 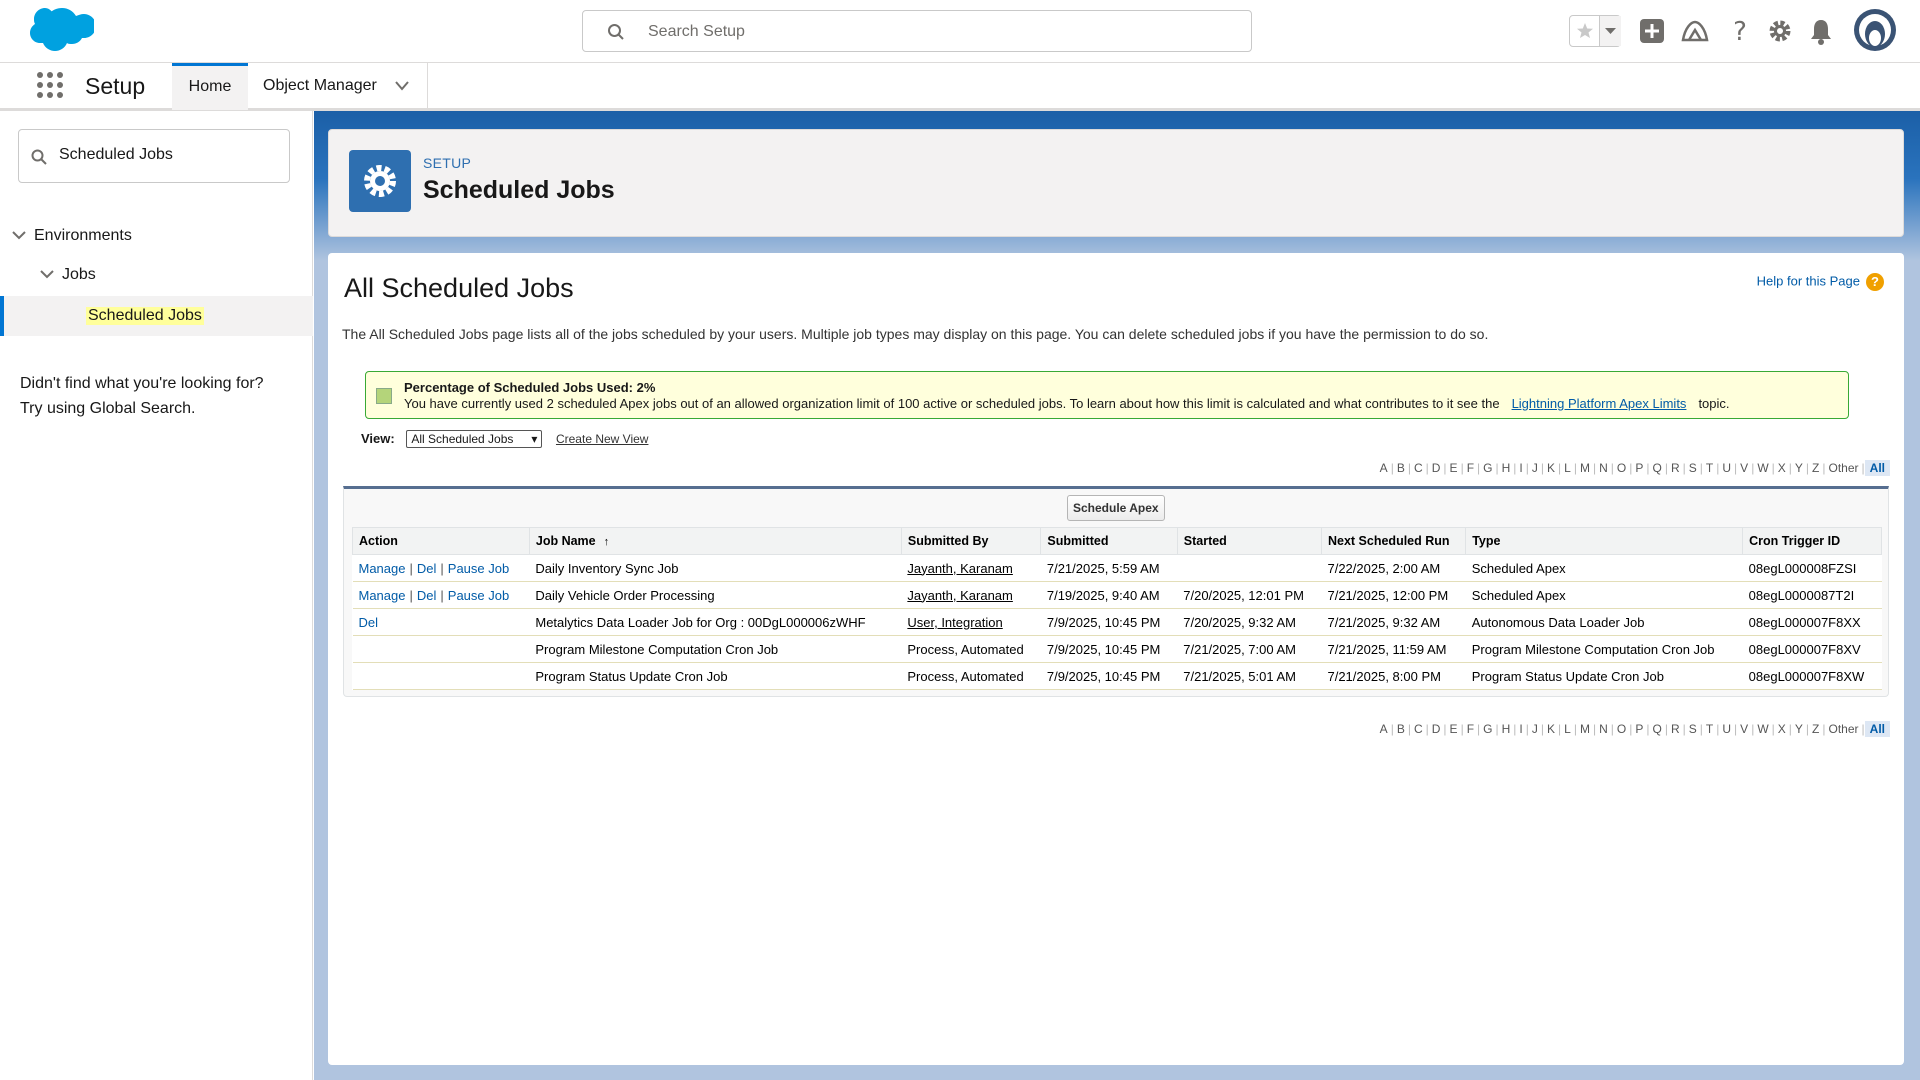 What do you see at coordinates (156, 316) in the screenshot?
I see `tree-item-scheduled-jobs: Scheduled Jobs` at bounding box center [156, 316].